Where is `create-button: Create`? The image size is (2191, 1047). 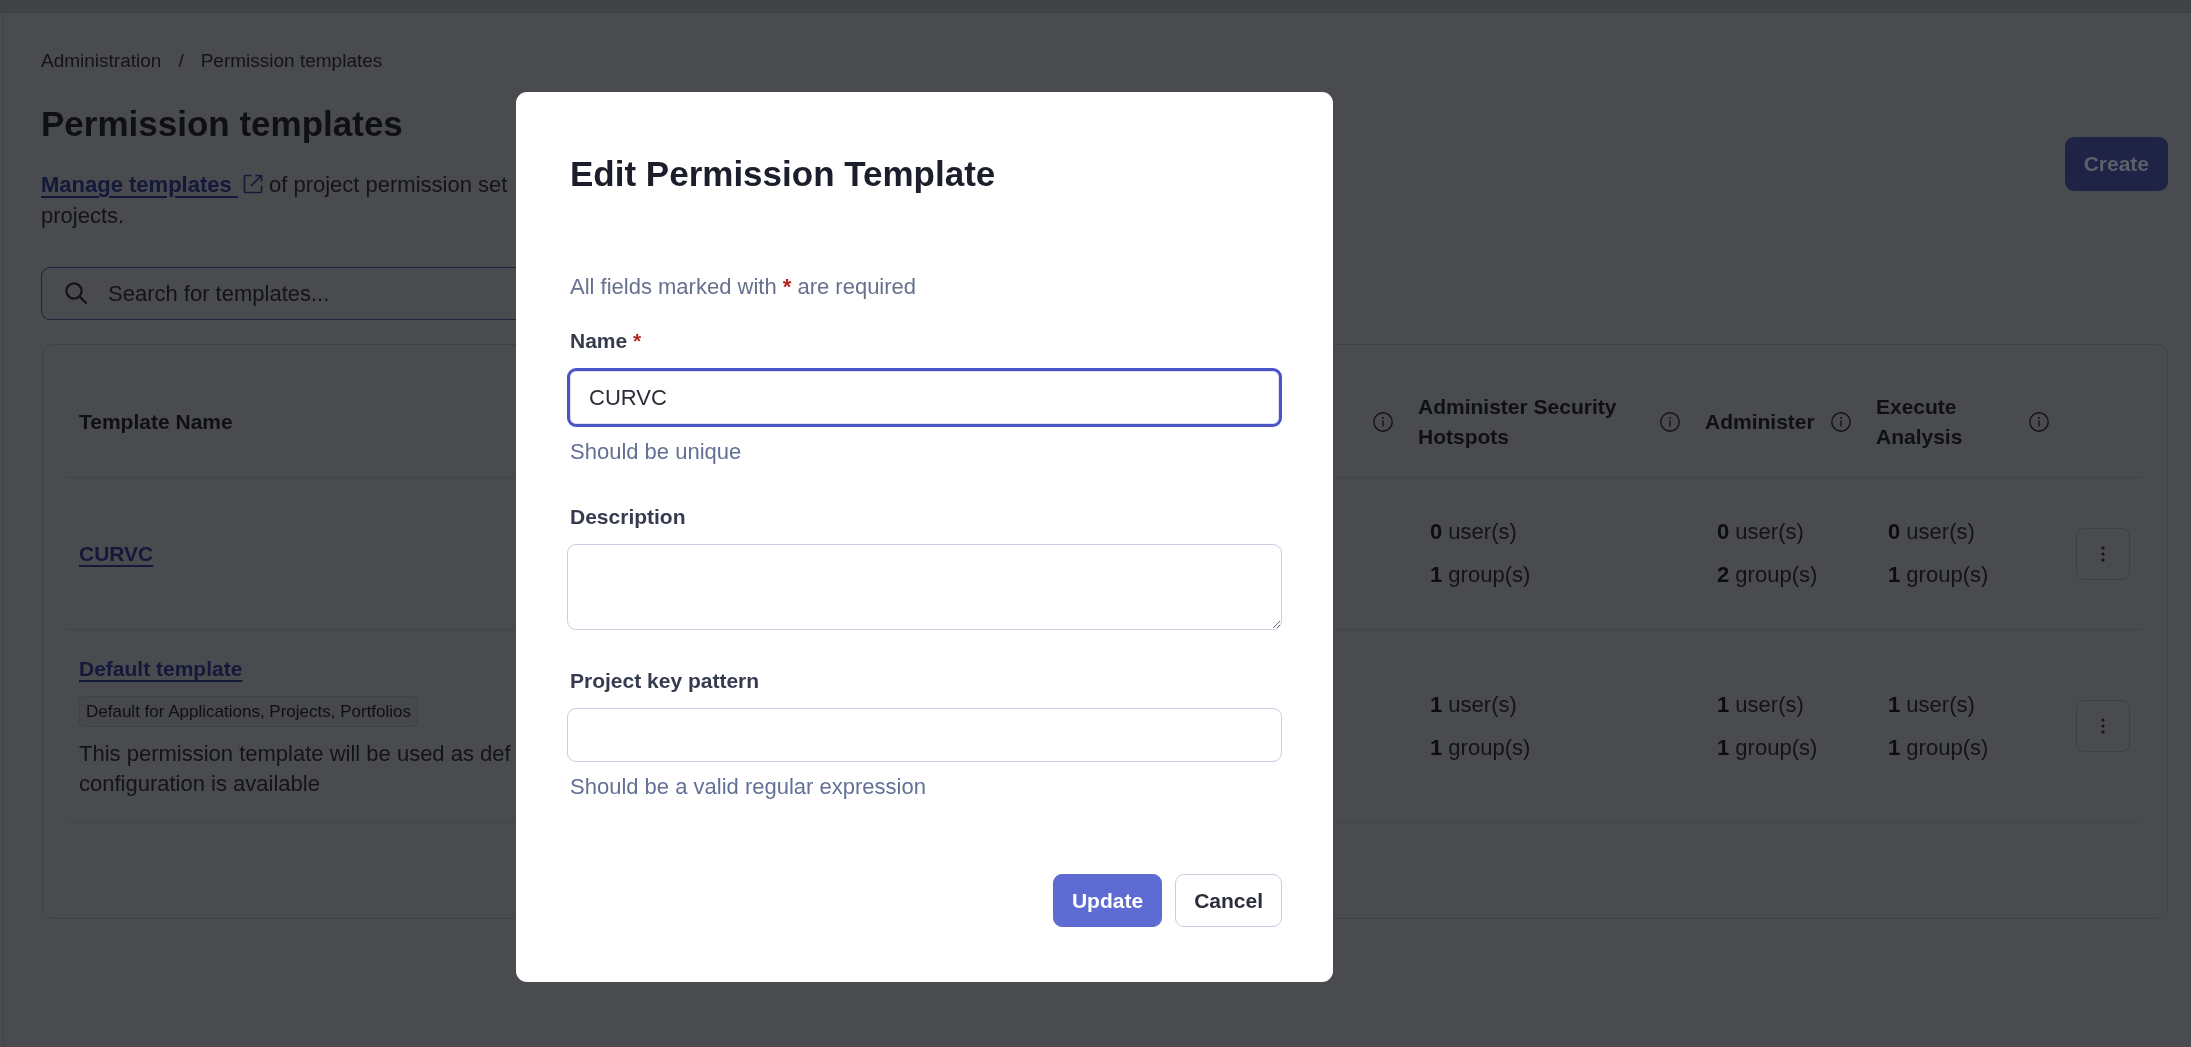 create-button: Create is located at coordinates (2116, 164).